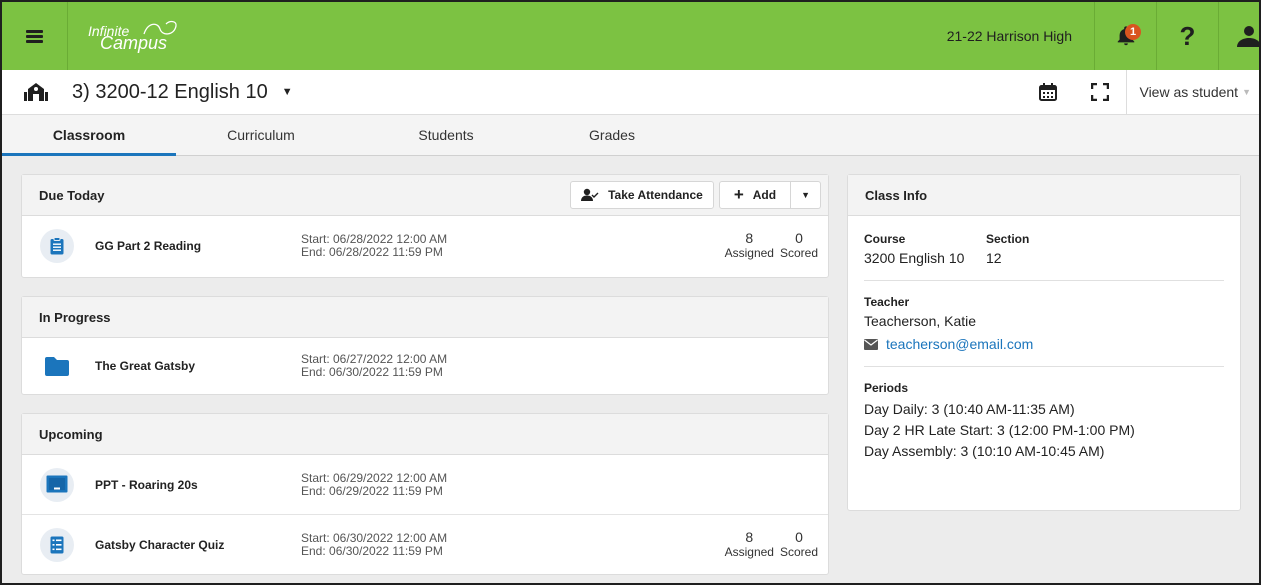  Describe the element at coordinates (146, 484) in the screenshot. I see `item-name: PPT - Roaring 20s` at that location.